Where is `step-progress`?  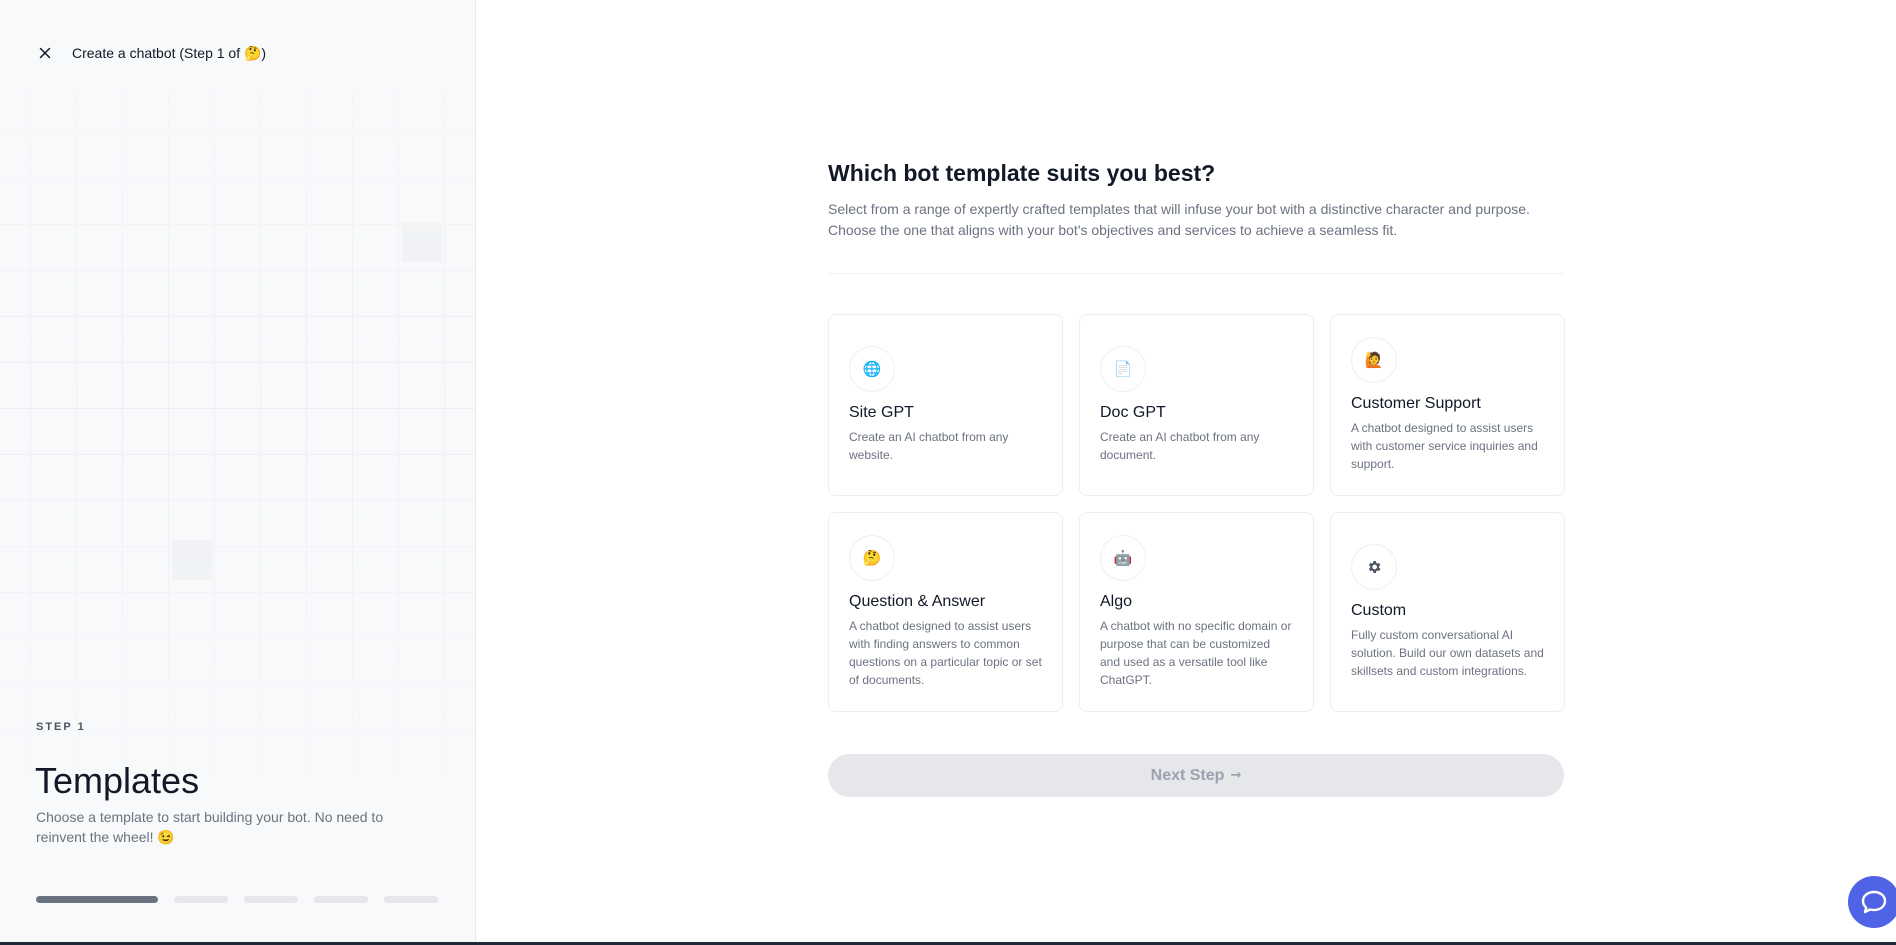 step-progress is located at coordinates (237, 899).